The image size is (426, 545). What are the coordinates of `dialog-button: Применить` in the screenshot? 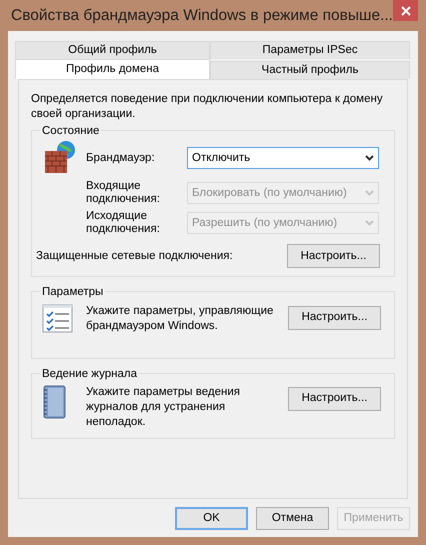 It's located at (373, 518).